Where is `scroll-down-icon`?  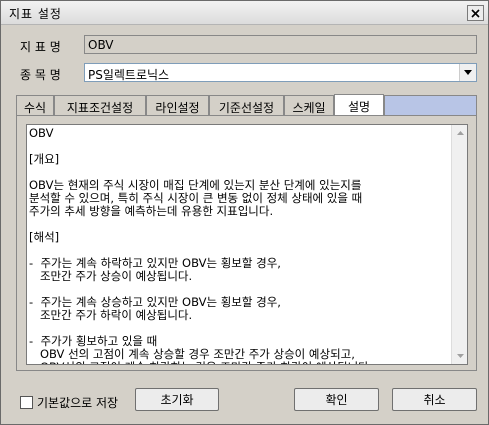
scroll-down-icon is located at coordinates (460, 356).